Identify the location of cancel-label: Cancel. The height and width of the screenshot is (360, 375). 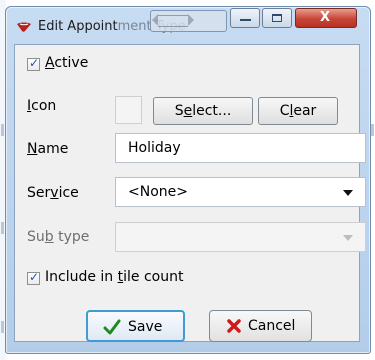
(272, 326).